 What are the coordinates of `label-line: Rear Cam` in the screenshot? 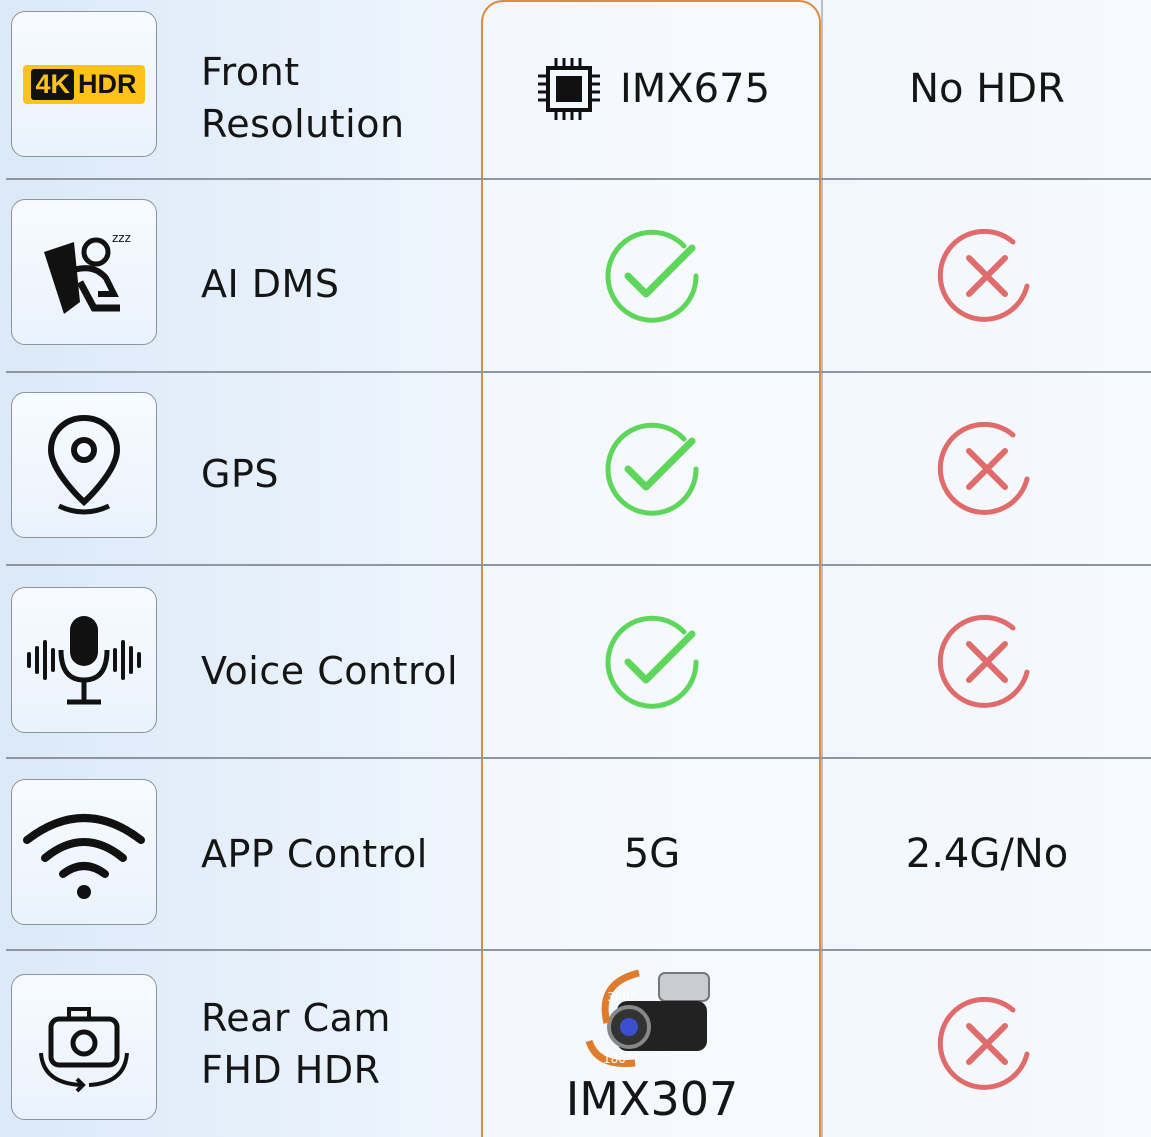 It's located at (296, 1018).